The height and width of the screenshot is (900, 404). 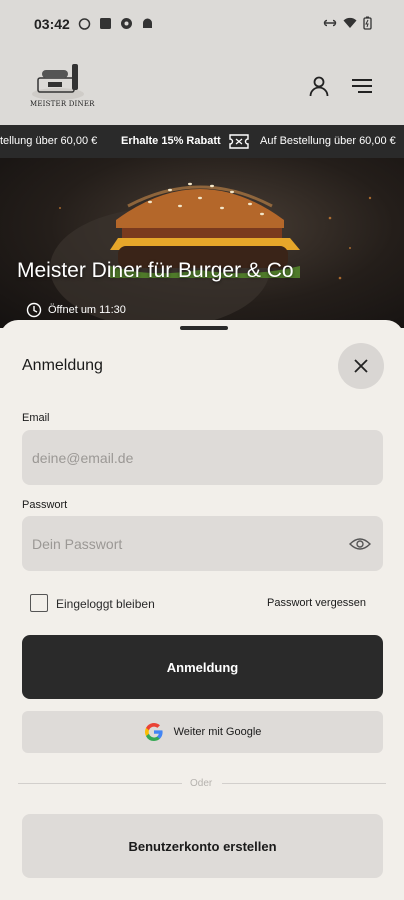 I want to click on close-button, so click(x=361, y=366).